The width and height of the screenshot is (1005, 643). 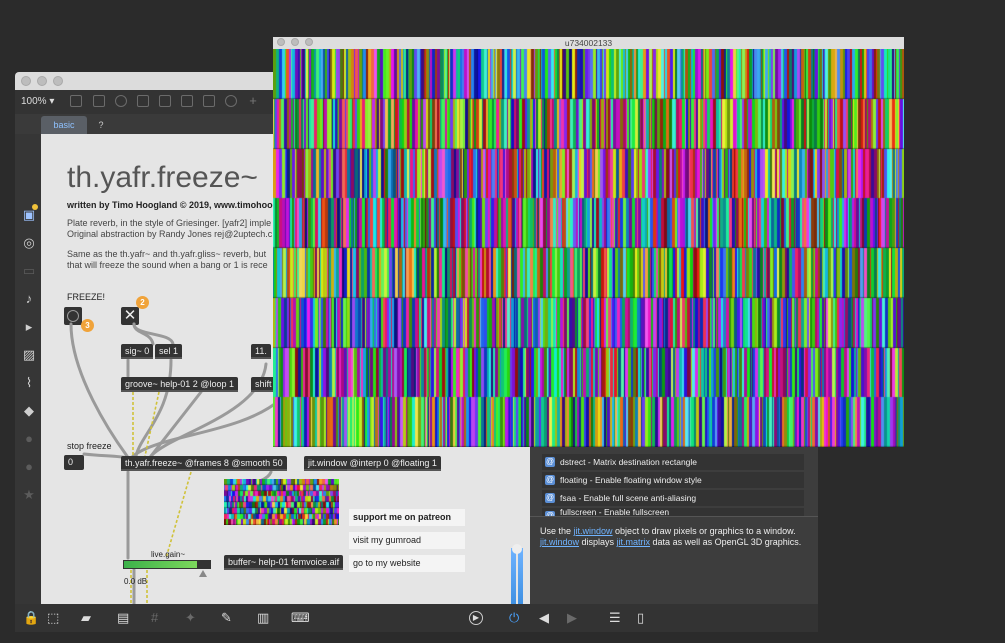 What do you see at coordinates (514, 618) in the screenshot?
I see `audio-power-icon: ⏻` at bounding box center [514, 618].